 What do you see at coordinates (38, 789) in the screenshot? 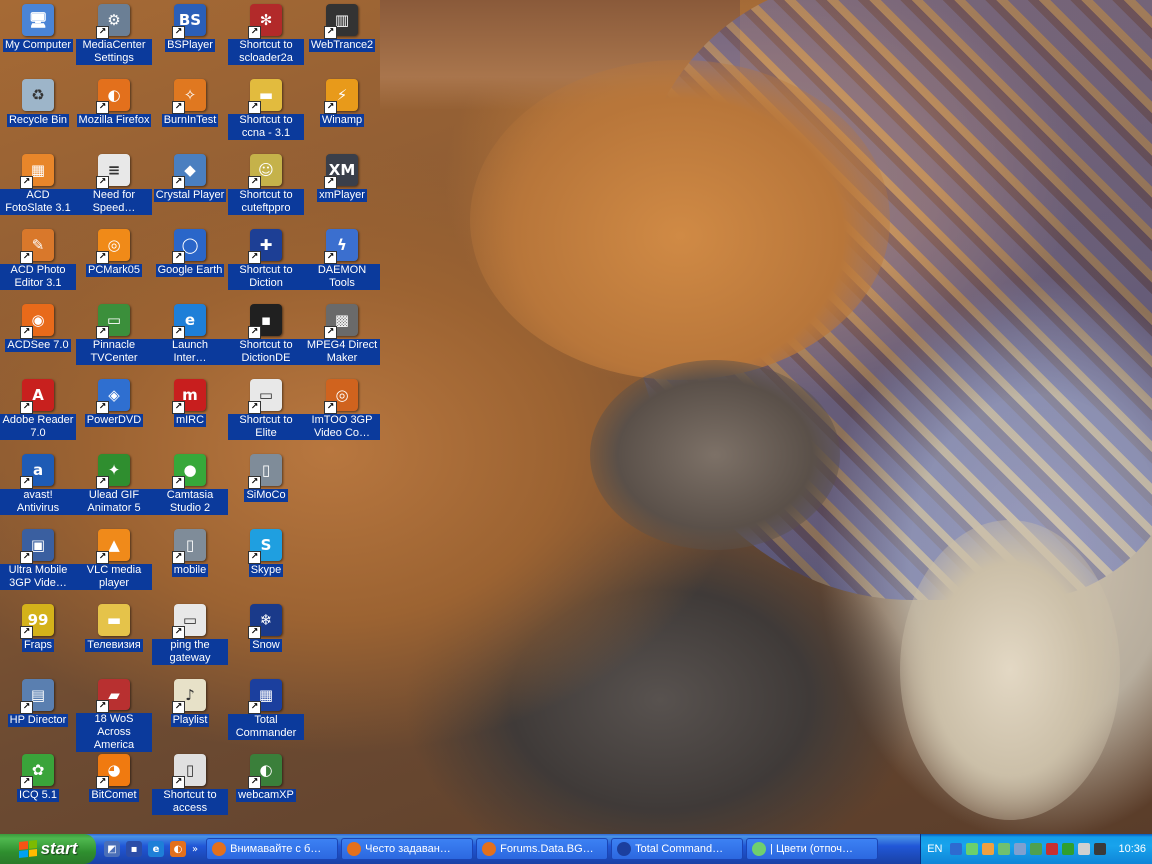
I see `desktop-icon-icq: ✿ICQ 5.1` at bounding box center [38, 789].